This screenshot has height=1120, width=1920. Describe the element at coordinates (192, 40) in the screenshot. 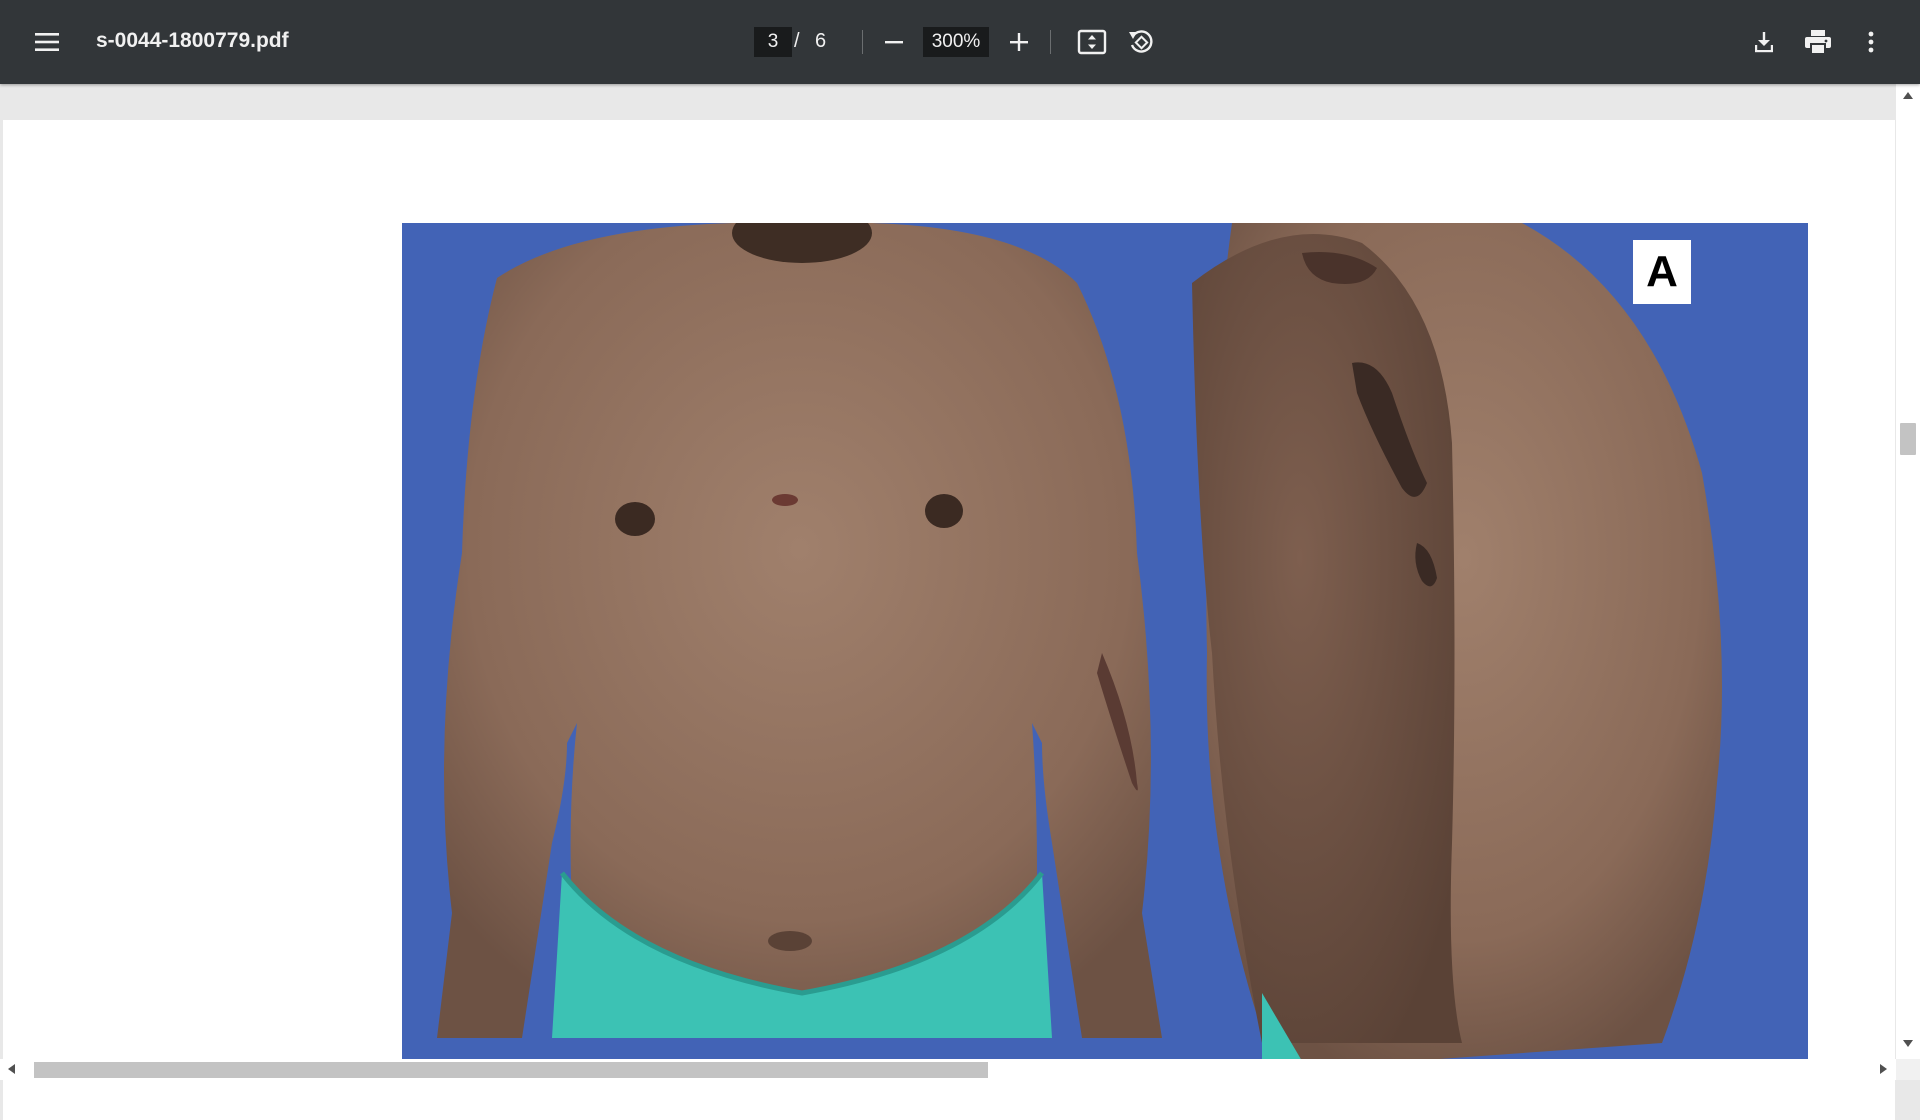

I see `document-title: s-0044-1800779.pdf` at that location.